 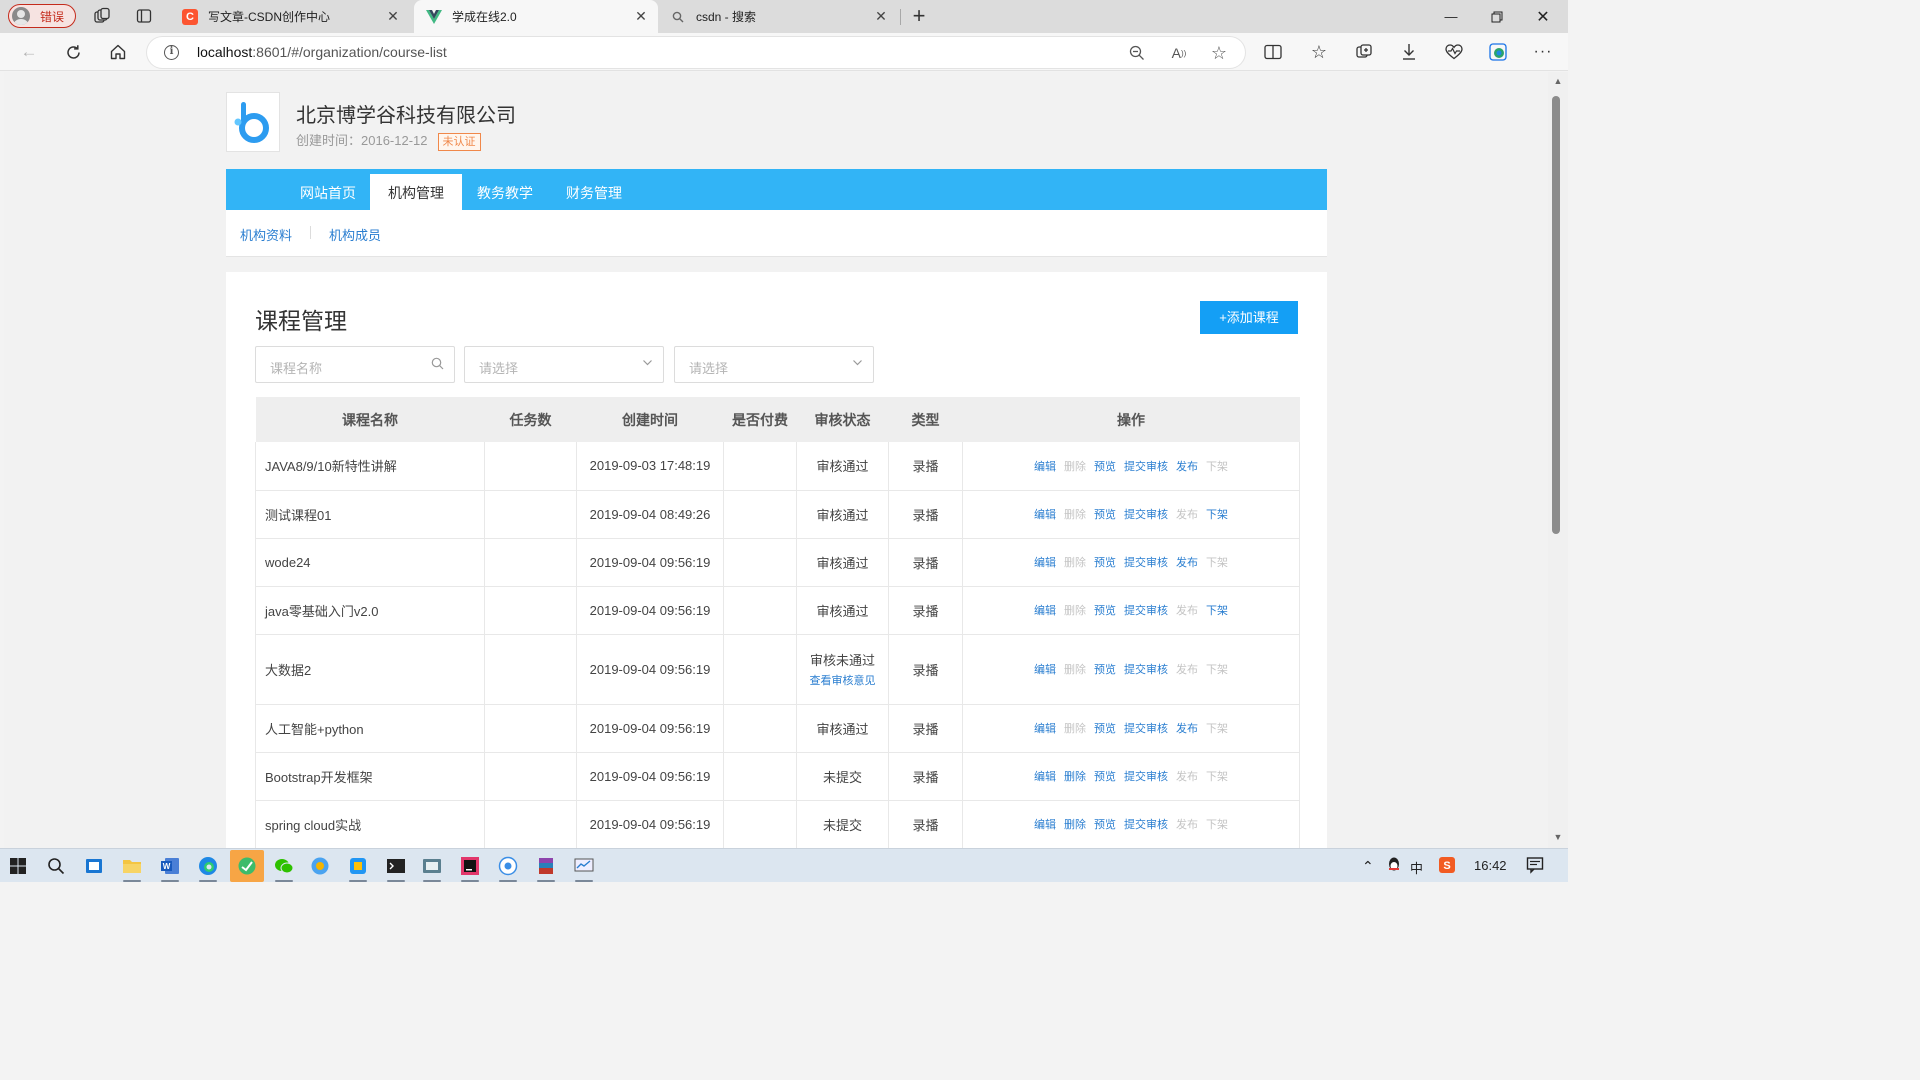 What do you see at coordinates (170, 866) in the screenshot?
I see `word-icon: W` at bounding box center [170, 866].